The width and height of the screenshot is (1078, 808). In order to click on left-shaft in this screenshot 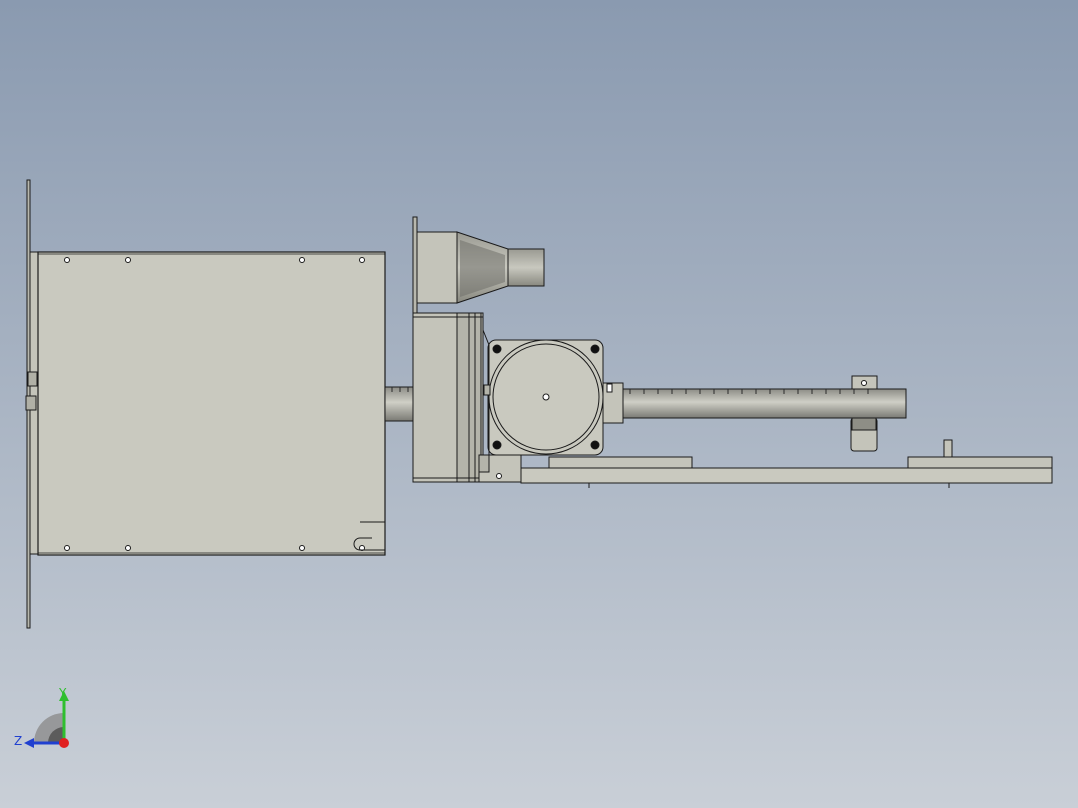, I will do `click(400, 404)`.